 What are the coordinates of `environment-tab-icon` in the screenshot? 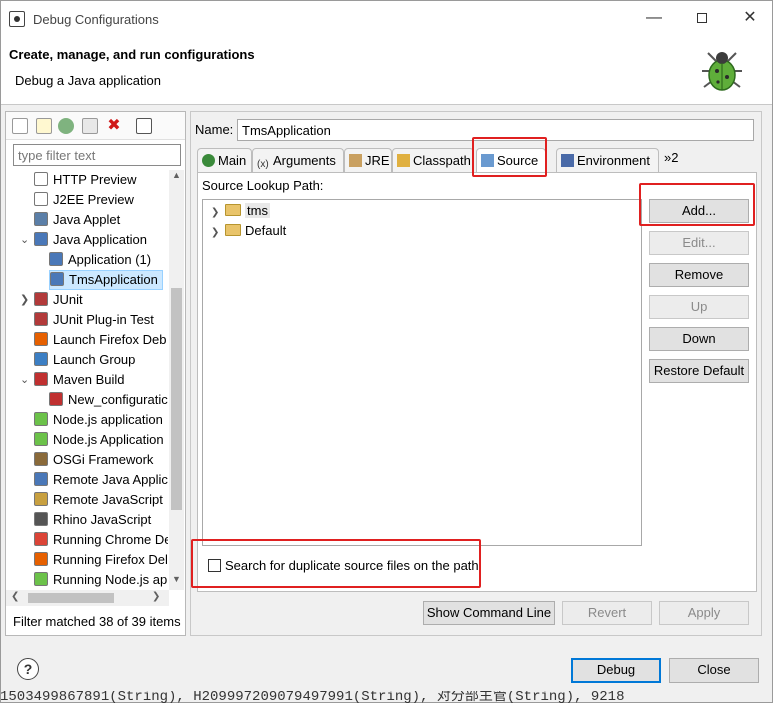 It's located at (567, 160).